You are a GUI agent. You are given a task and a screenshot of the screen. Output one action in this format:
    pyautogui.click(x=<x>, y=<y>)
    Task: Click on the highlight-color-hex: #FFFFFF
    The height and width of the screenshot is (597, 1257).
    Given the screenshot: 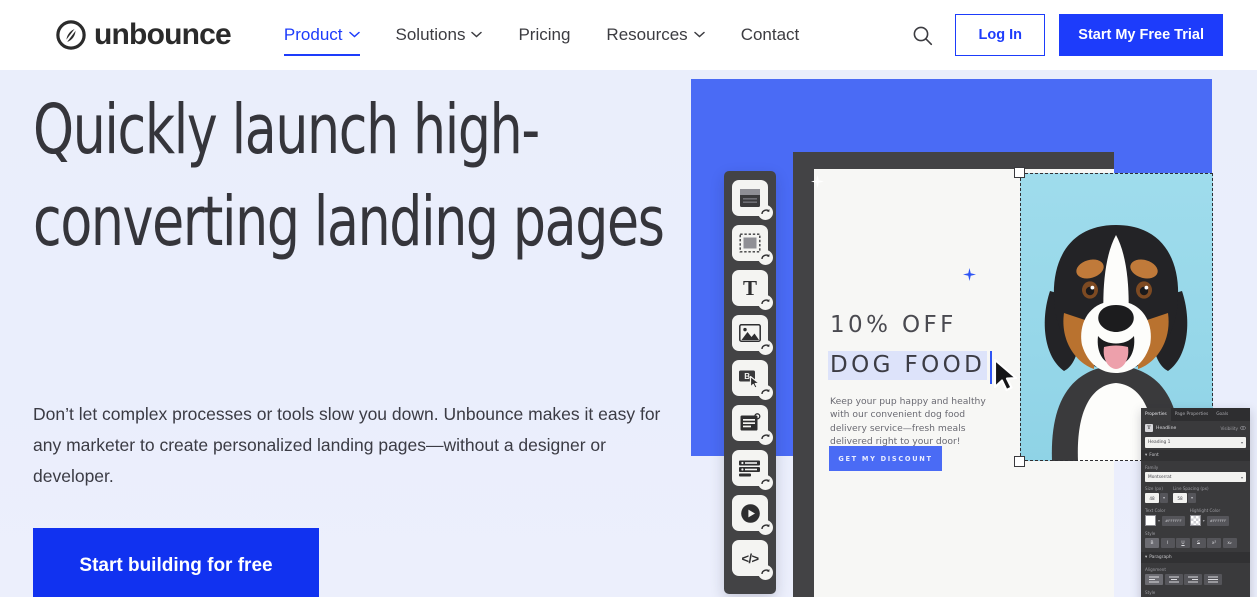 What is the action you would take?
    pyautogui.click(x=1218, y=520)
    